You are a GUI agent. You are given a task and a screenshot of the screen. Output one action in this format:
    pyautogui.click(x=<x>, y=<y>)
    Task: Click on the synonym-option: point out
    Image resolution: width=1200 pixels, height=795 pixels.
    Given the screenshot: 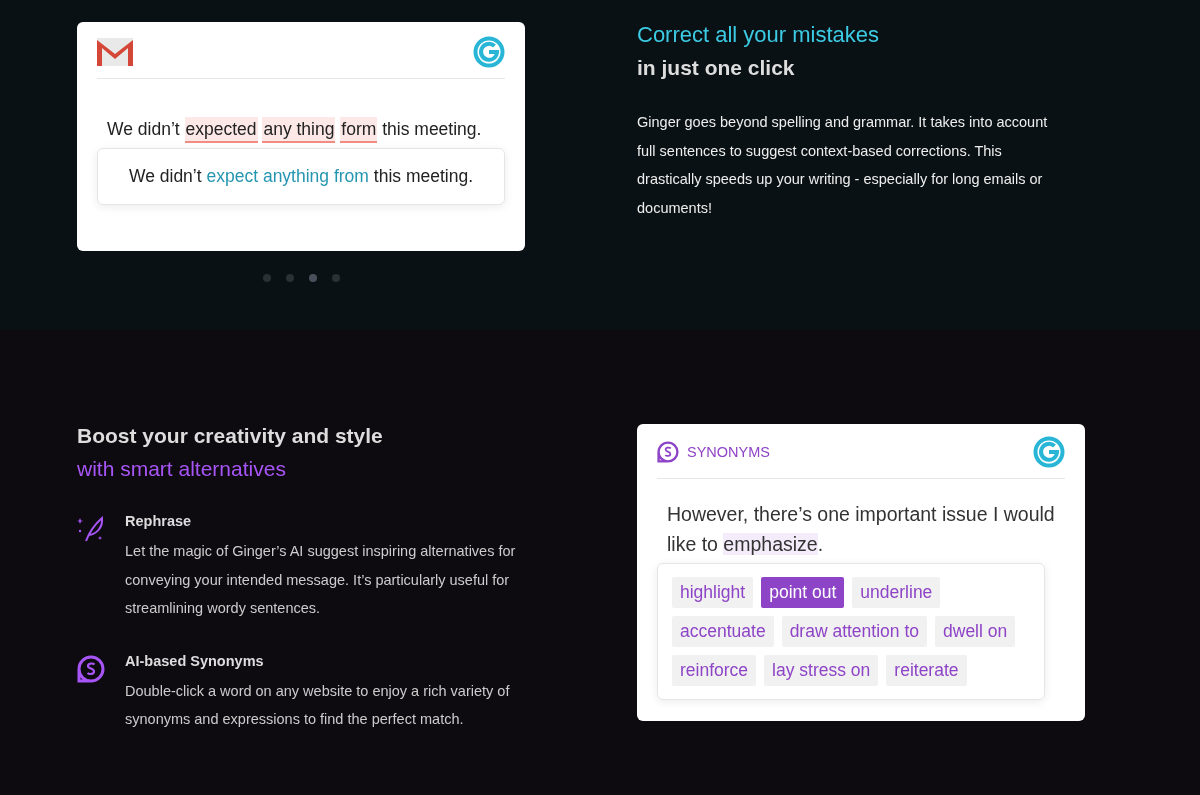 What is the action you would take?
    pyautogui.click(x=803, y=592)
    